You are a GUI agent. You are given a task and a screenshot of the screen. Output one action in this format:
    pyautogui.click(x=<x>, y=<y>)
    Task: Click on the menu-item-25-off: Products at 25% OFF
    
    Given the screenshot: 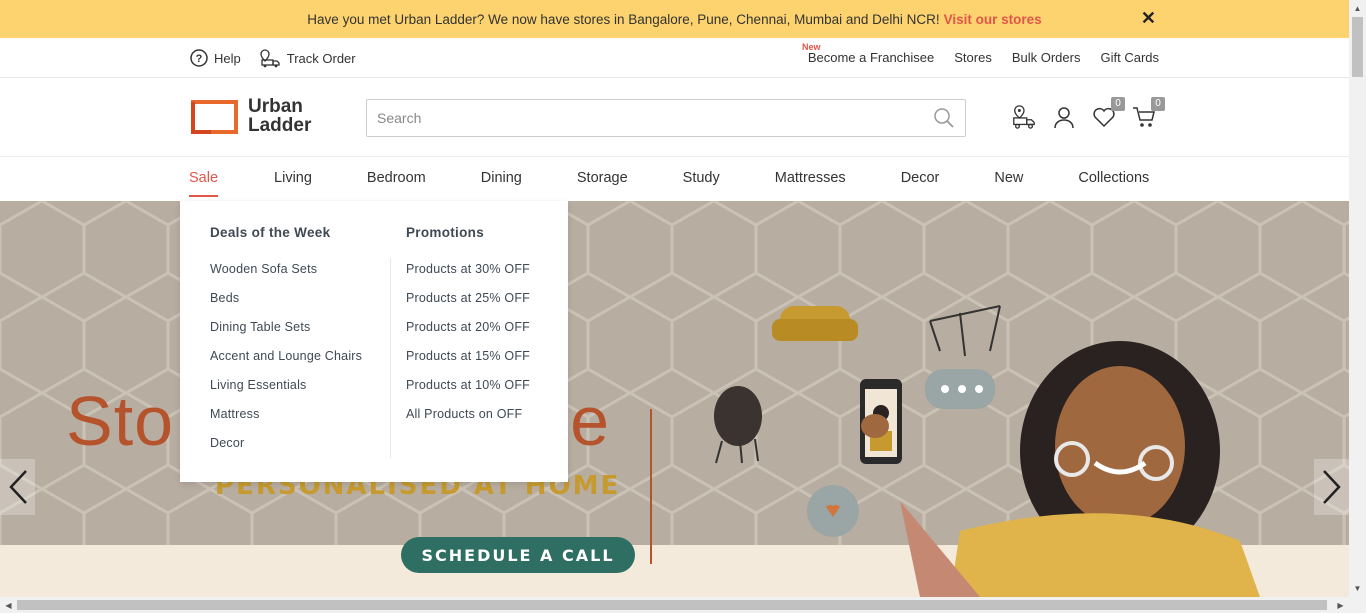 What is the action you would take?
    pyautogui.click(x=468, y=304)
    